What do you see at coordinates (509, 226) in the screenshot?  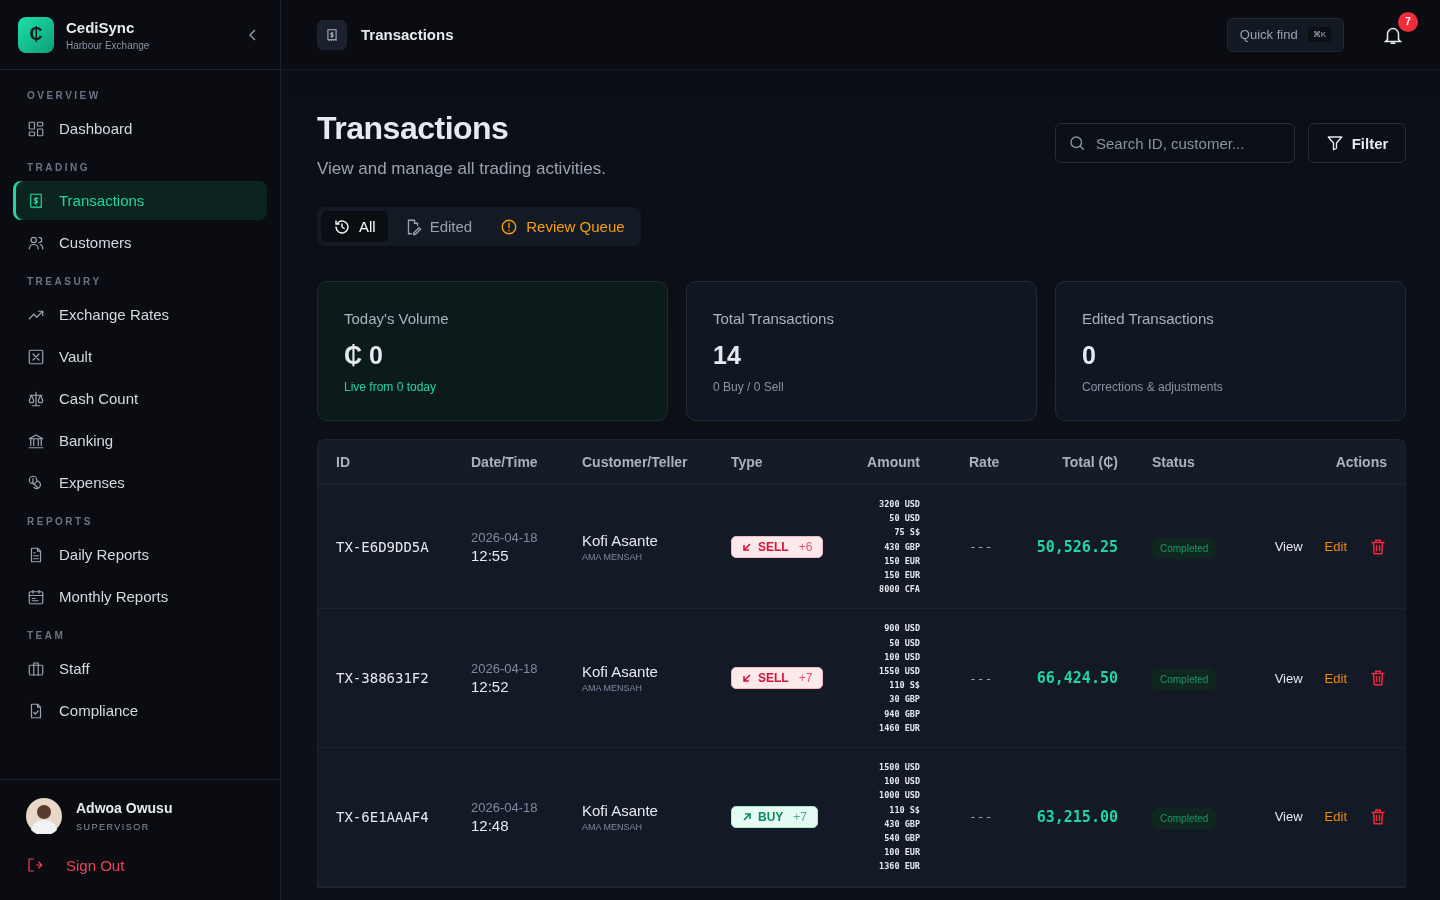 I see `alert-circle-icon` at bounding box center [509, 226].